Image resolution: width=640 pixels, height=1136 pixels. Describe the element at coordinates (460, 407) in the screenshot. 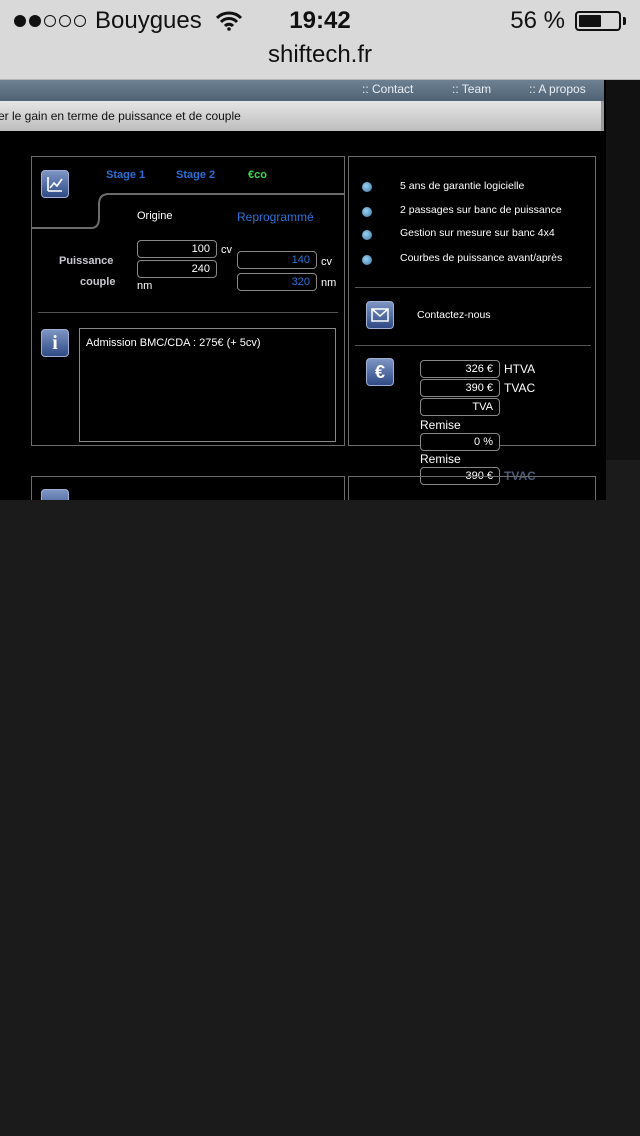

I see `tva-field: TVA` at that location.